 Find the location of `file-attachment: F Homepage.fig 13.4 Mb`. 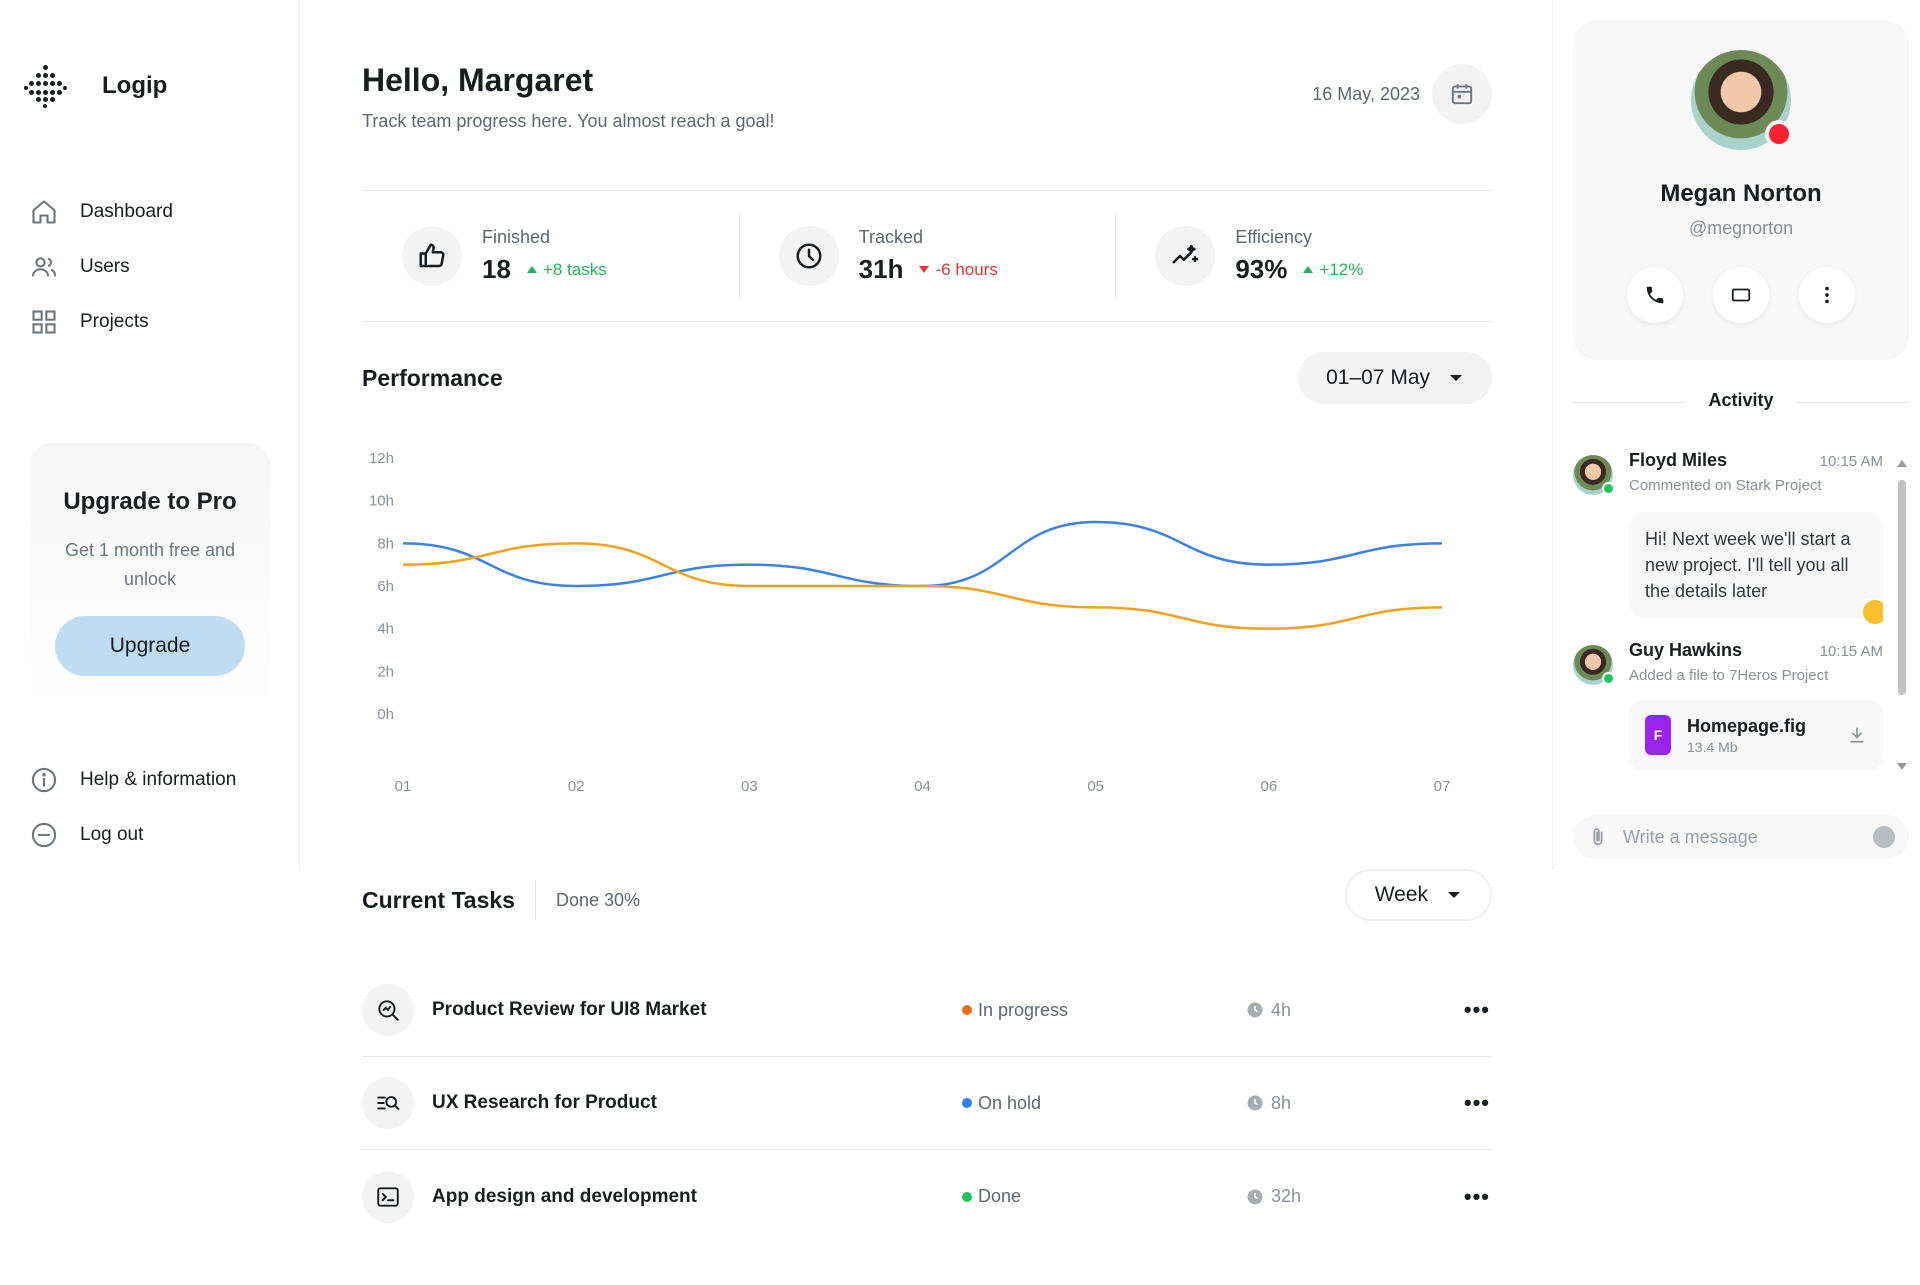

file-attachment: F Homepage.fig 13.4 Mb is located at coordinates (1756, 735).